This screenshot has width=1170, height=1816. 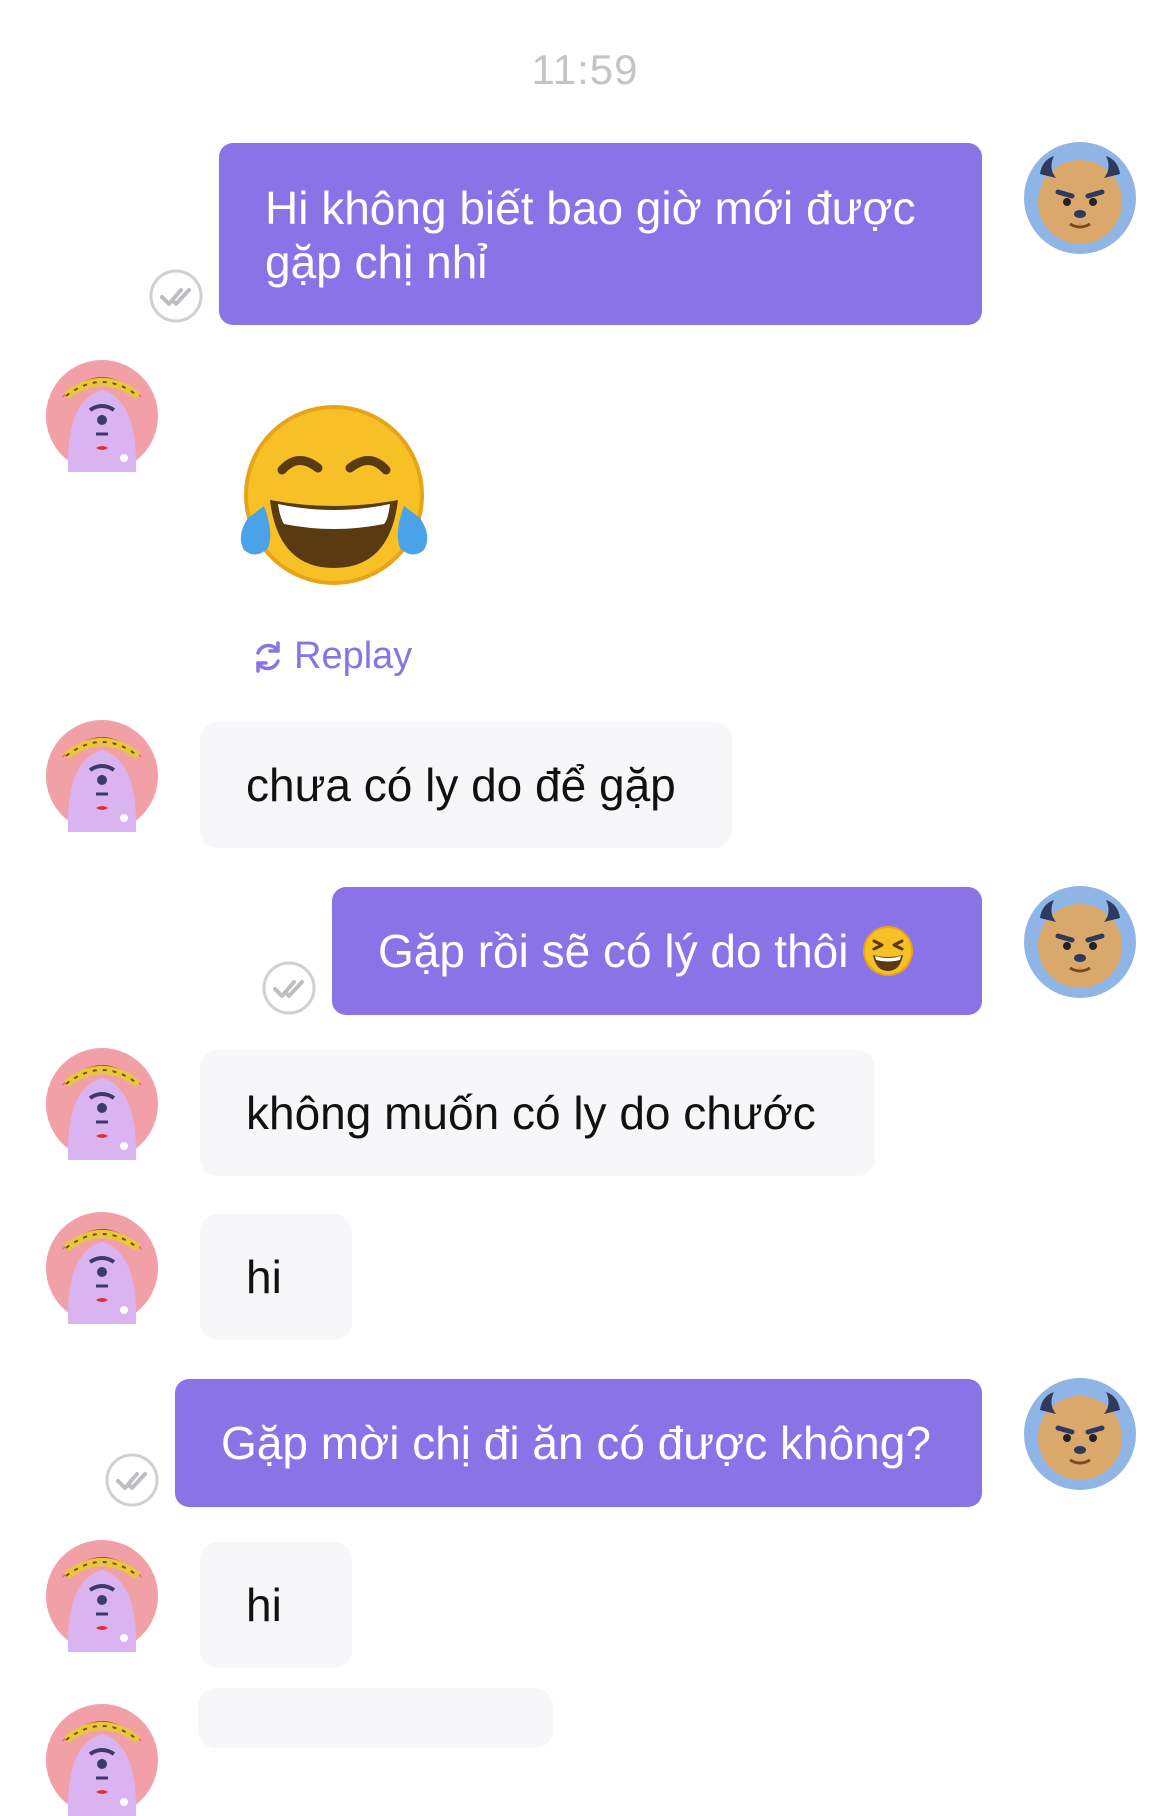 What do you see at coordinates (888, 951) in the screenshot?
I see `grinning-squinting-emoji-icon` at bounding box center [888, 951].